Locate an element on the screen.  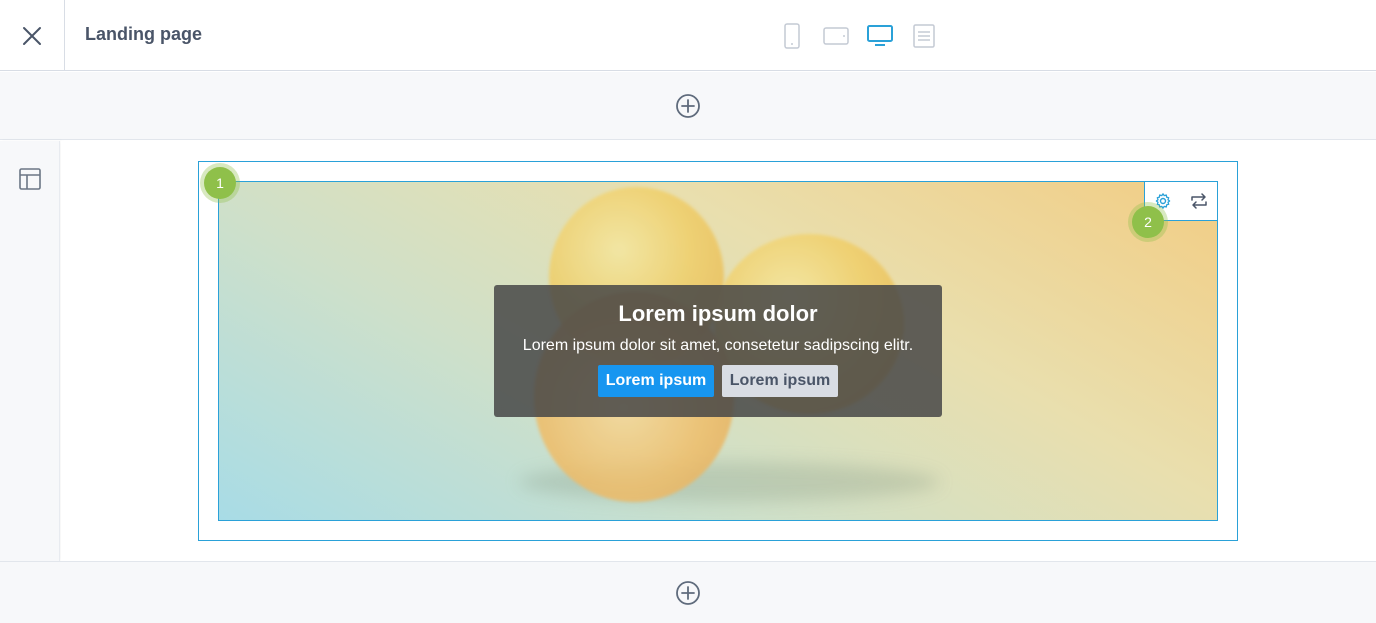
device-list-button is located at coordinates (924, 36).